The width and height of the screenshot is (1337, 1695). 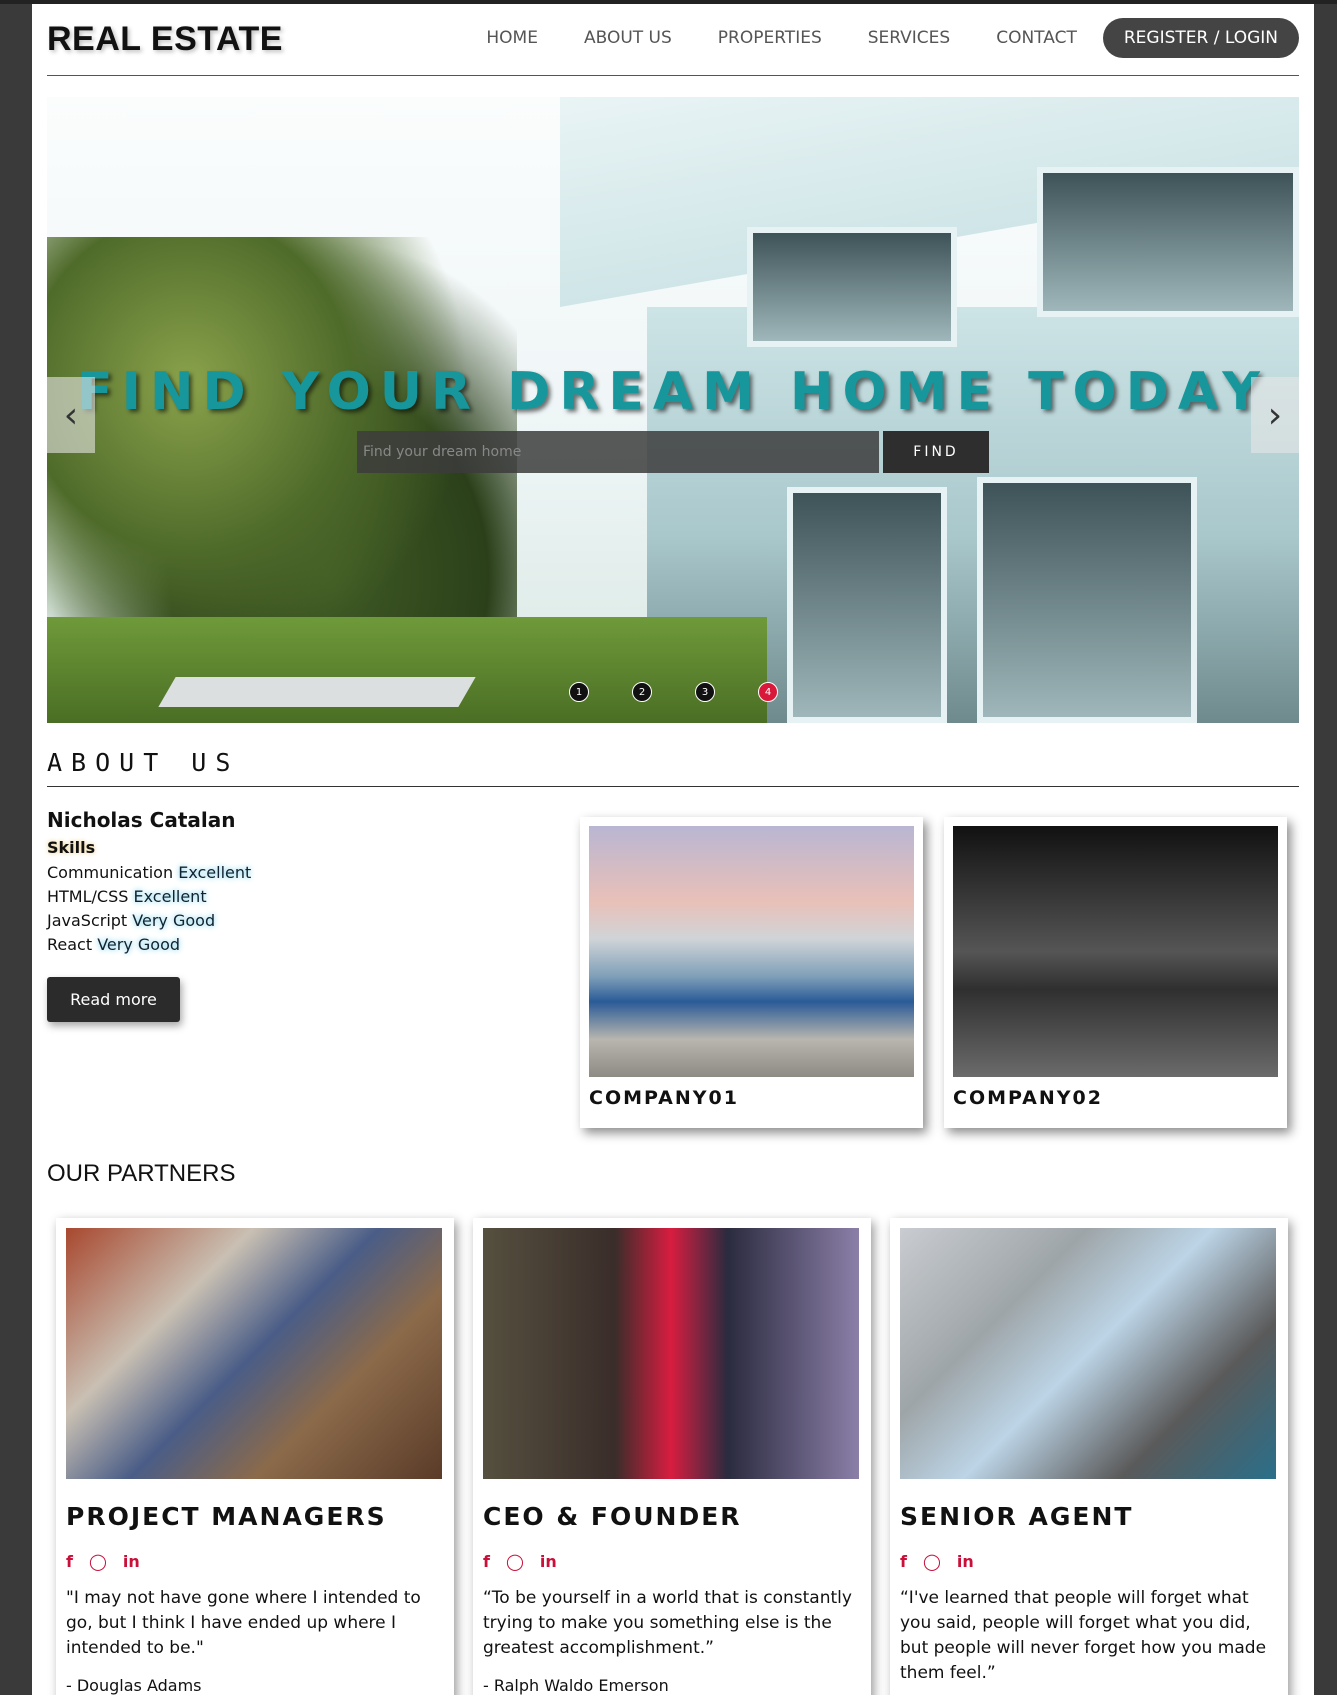 I want to click on carousel-dot-3: 3, so click(x=705, y=692).